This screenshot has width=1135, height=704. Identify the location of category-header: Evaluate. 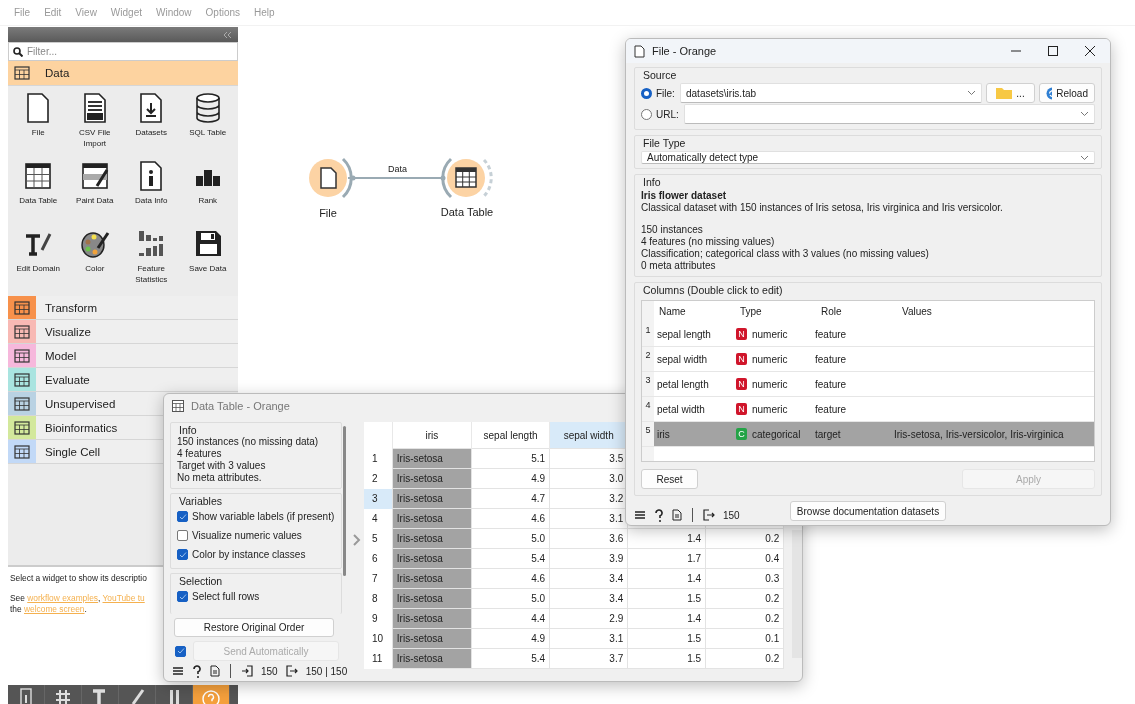
(123, 380).